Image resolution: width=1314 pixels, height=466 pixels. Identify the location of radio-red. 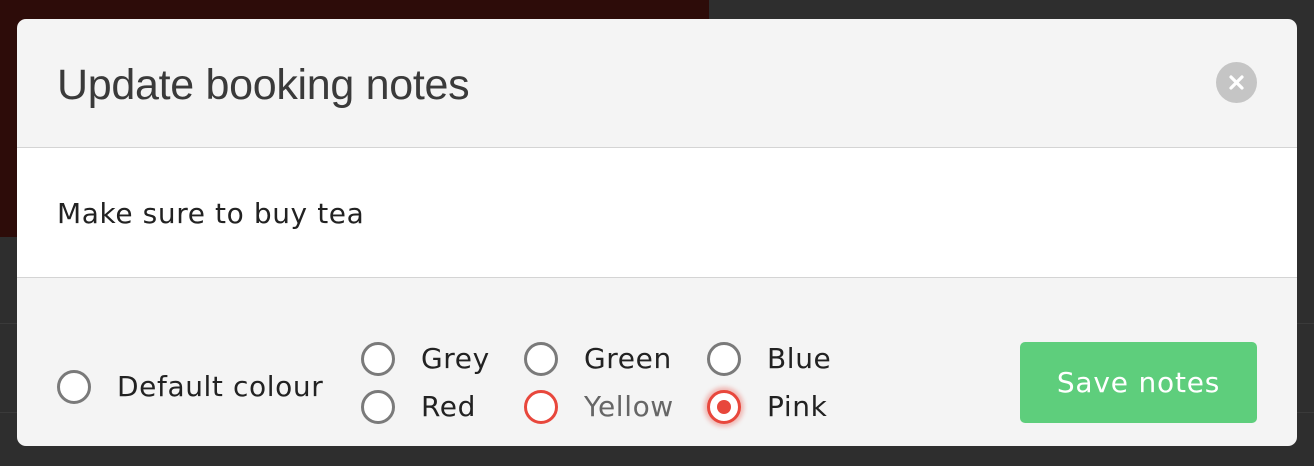
(378, 407).